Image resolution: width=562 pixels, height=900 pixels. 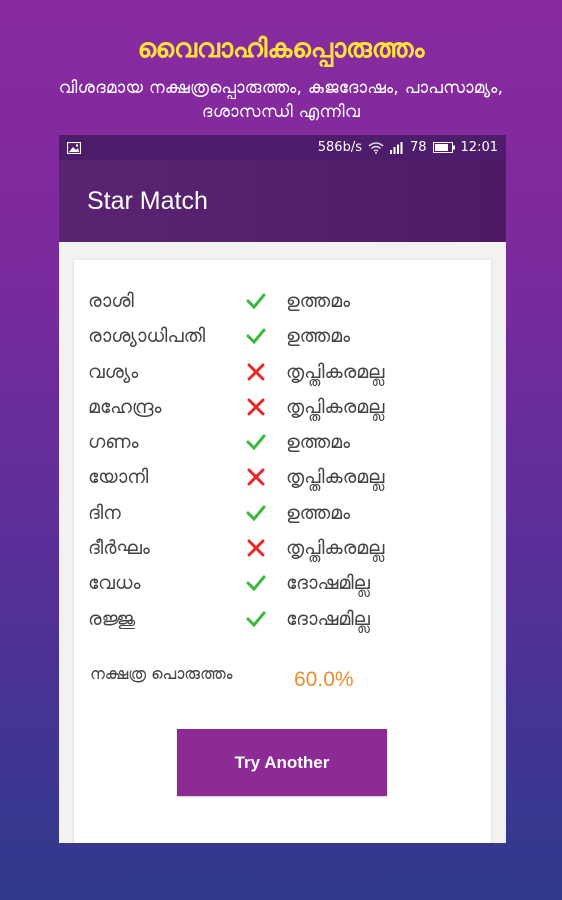 What do you see at coordinates (118, 477) in the screenshot?
I see `porutham-name: യോനി` at bounding box center [118, 477].